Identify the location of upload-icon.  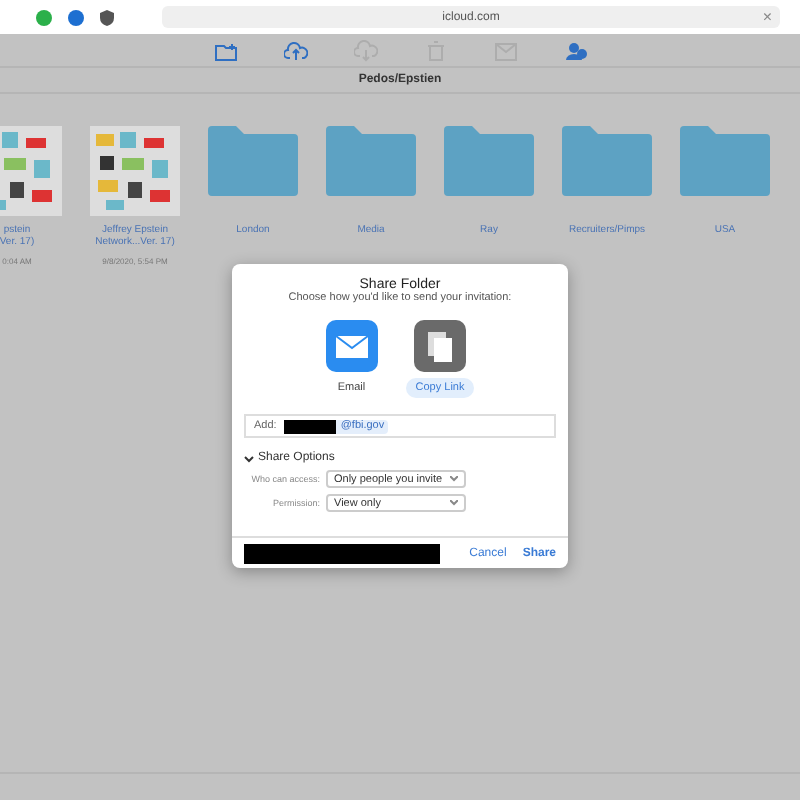
(295, 50).